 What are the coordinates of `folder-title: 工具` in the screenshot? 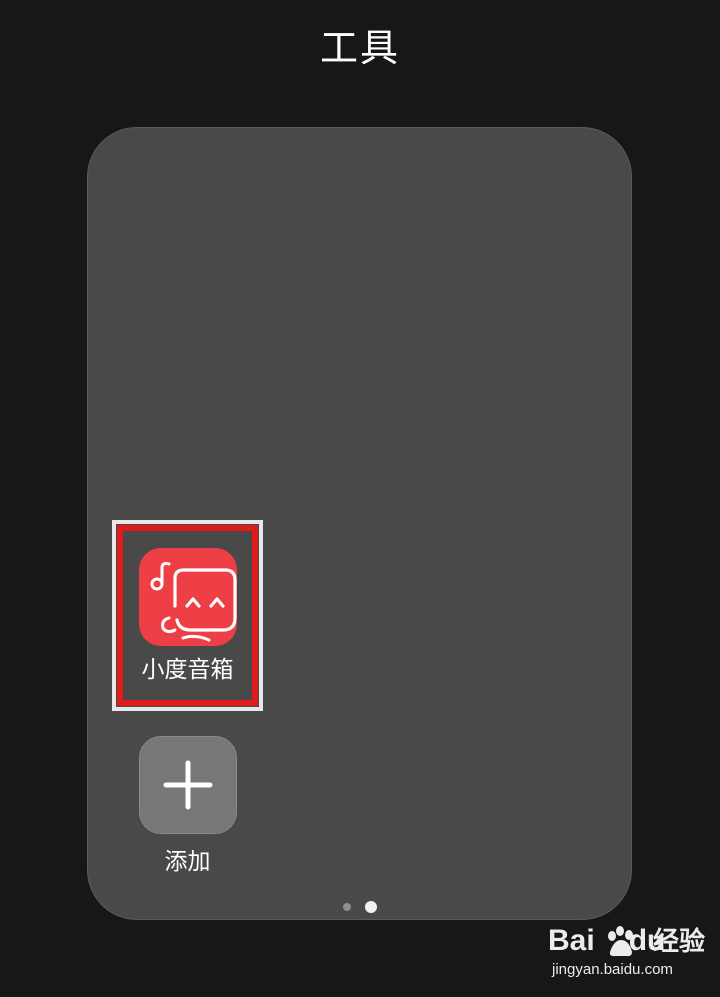 It's located at (359, 48).